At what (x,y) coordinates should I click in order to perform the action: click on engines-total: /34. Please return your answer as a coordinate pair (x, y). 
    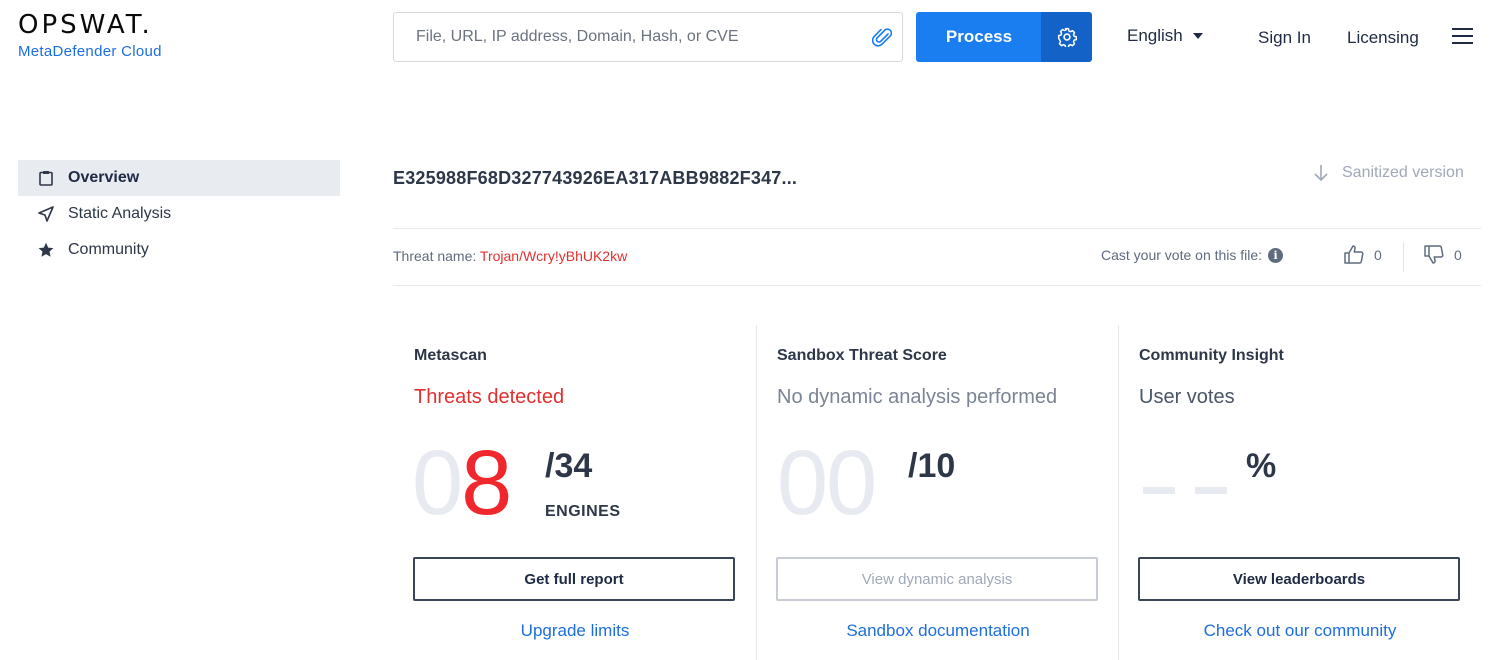
    Looking at the image, I should click on (569, 466).